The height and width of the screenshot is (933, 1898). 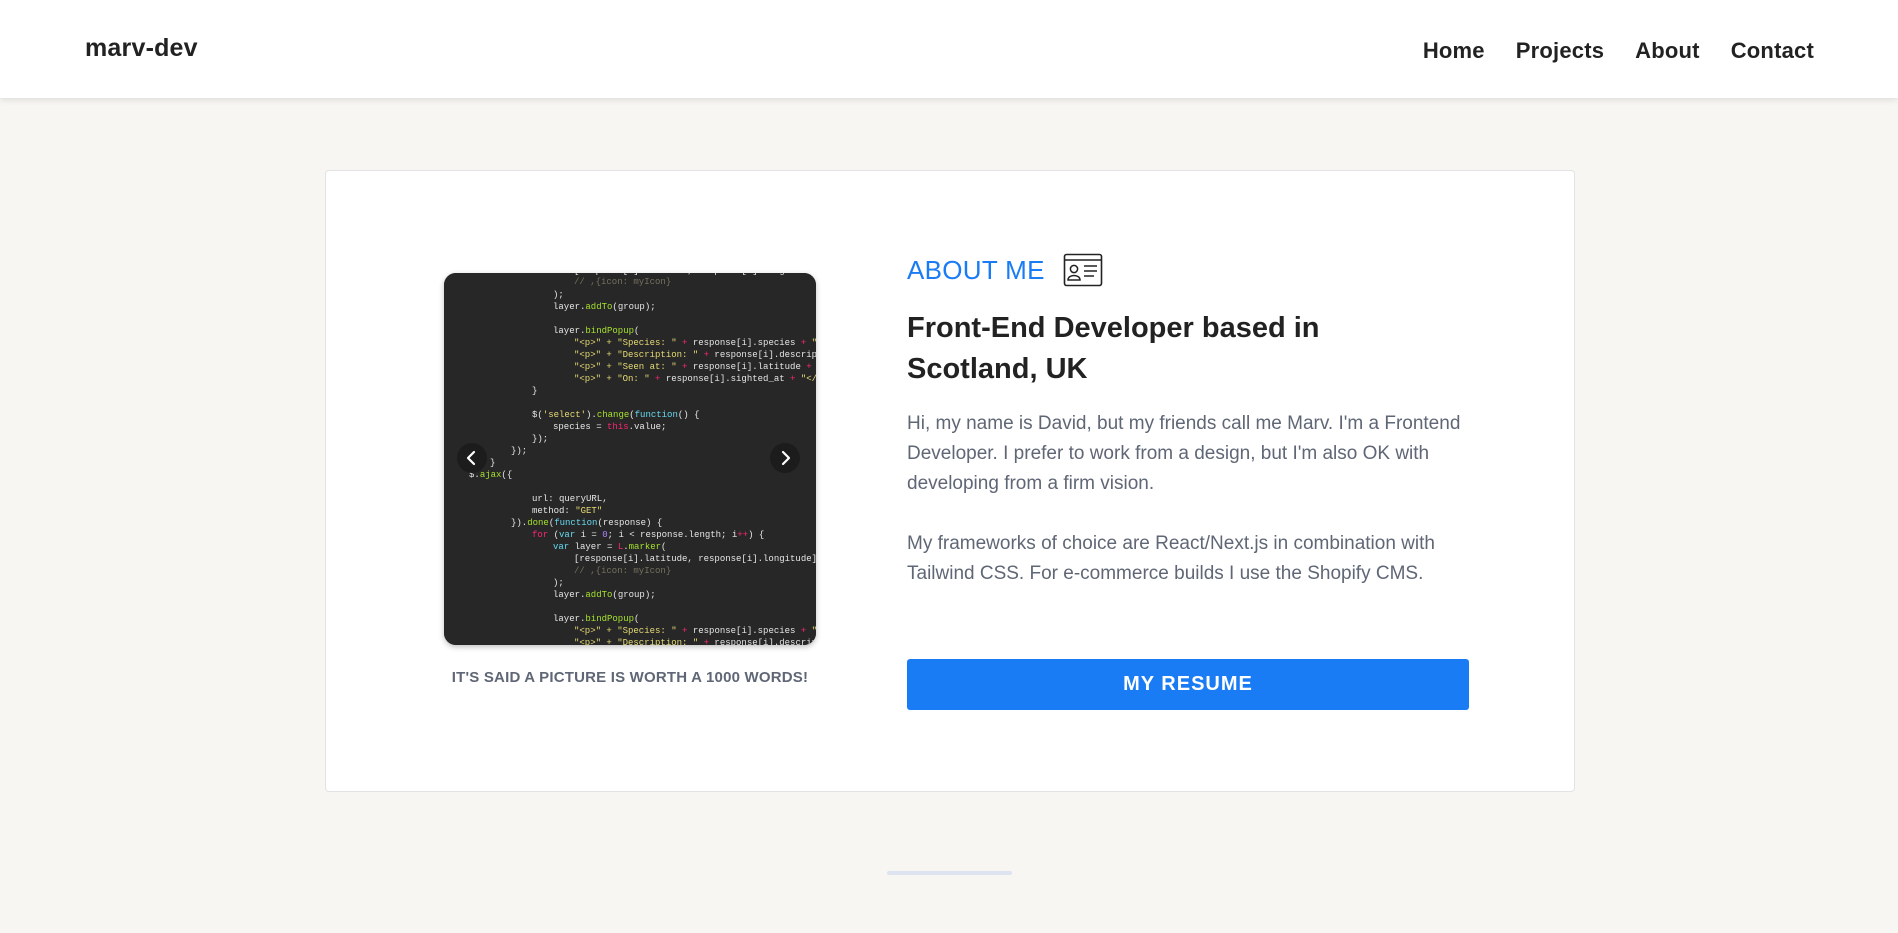 What do you see at coordinates (949, 873) in the screenshot?
I see `section-divider` at bounding box center [949, 873].